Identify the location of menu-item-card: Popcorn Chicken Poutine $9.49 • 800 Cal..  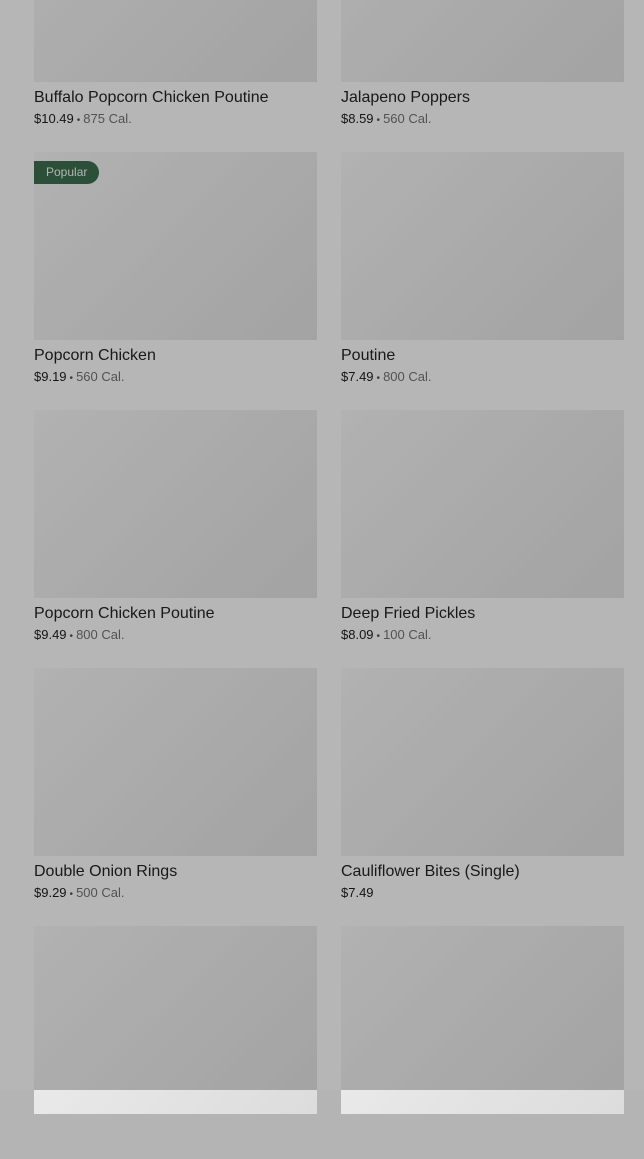
(175, 526).